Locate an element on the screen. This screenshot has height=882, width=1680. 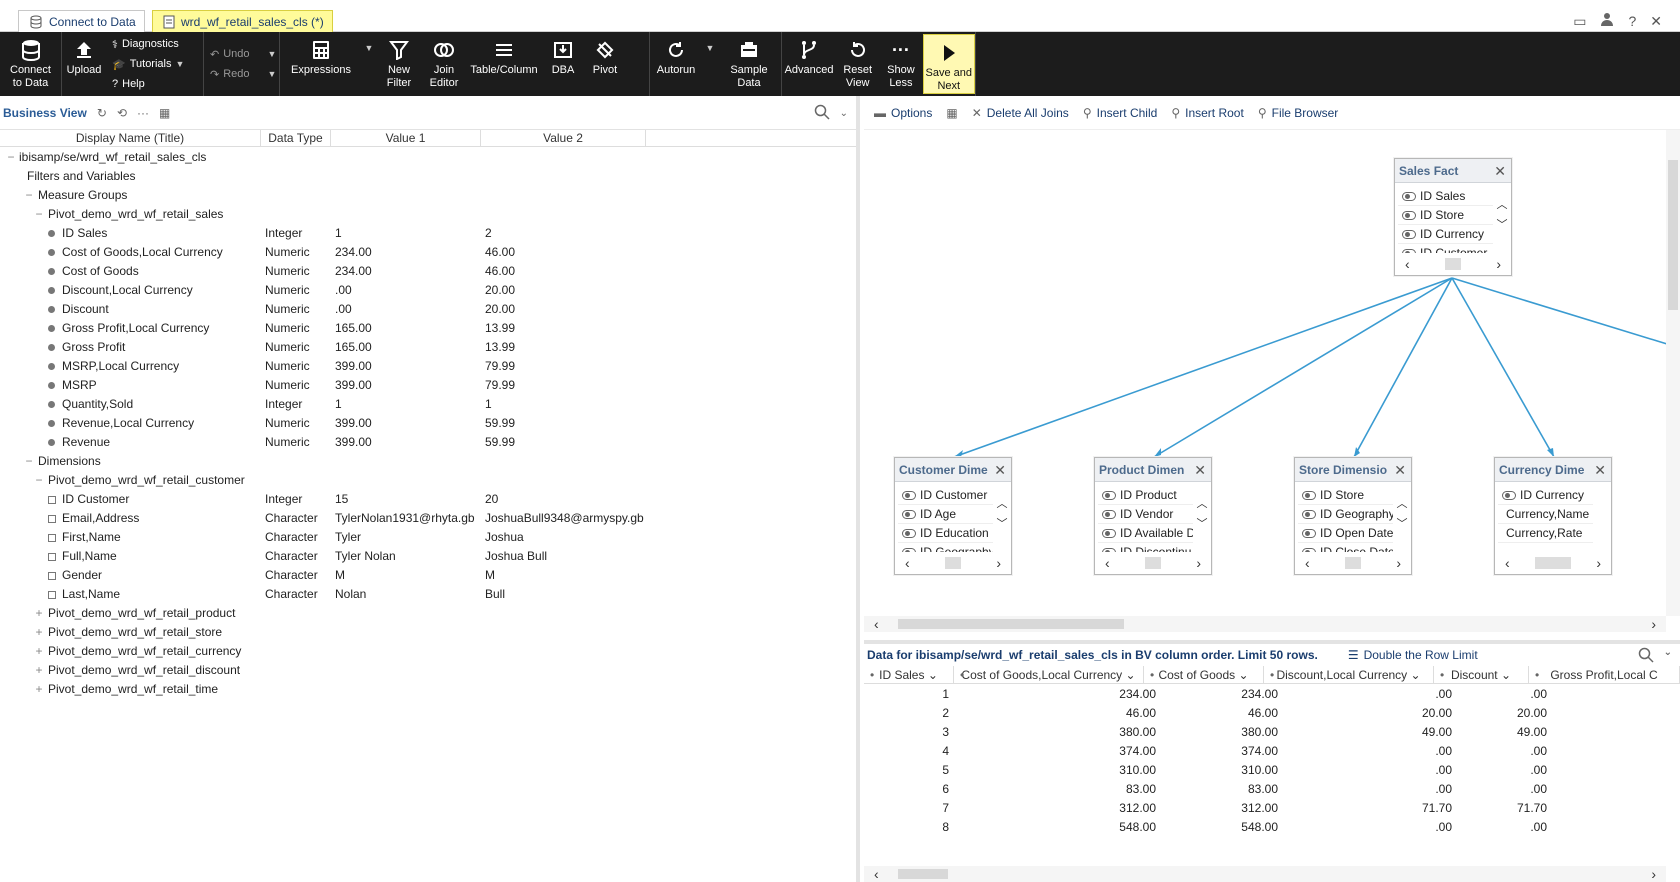
join-line-store is located at coordinates (1403, 367).